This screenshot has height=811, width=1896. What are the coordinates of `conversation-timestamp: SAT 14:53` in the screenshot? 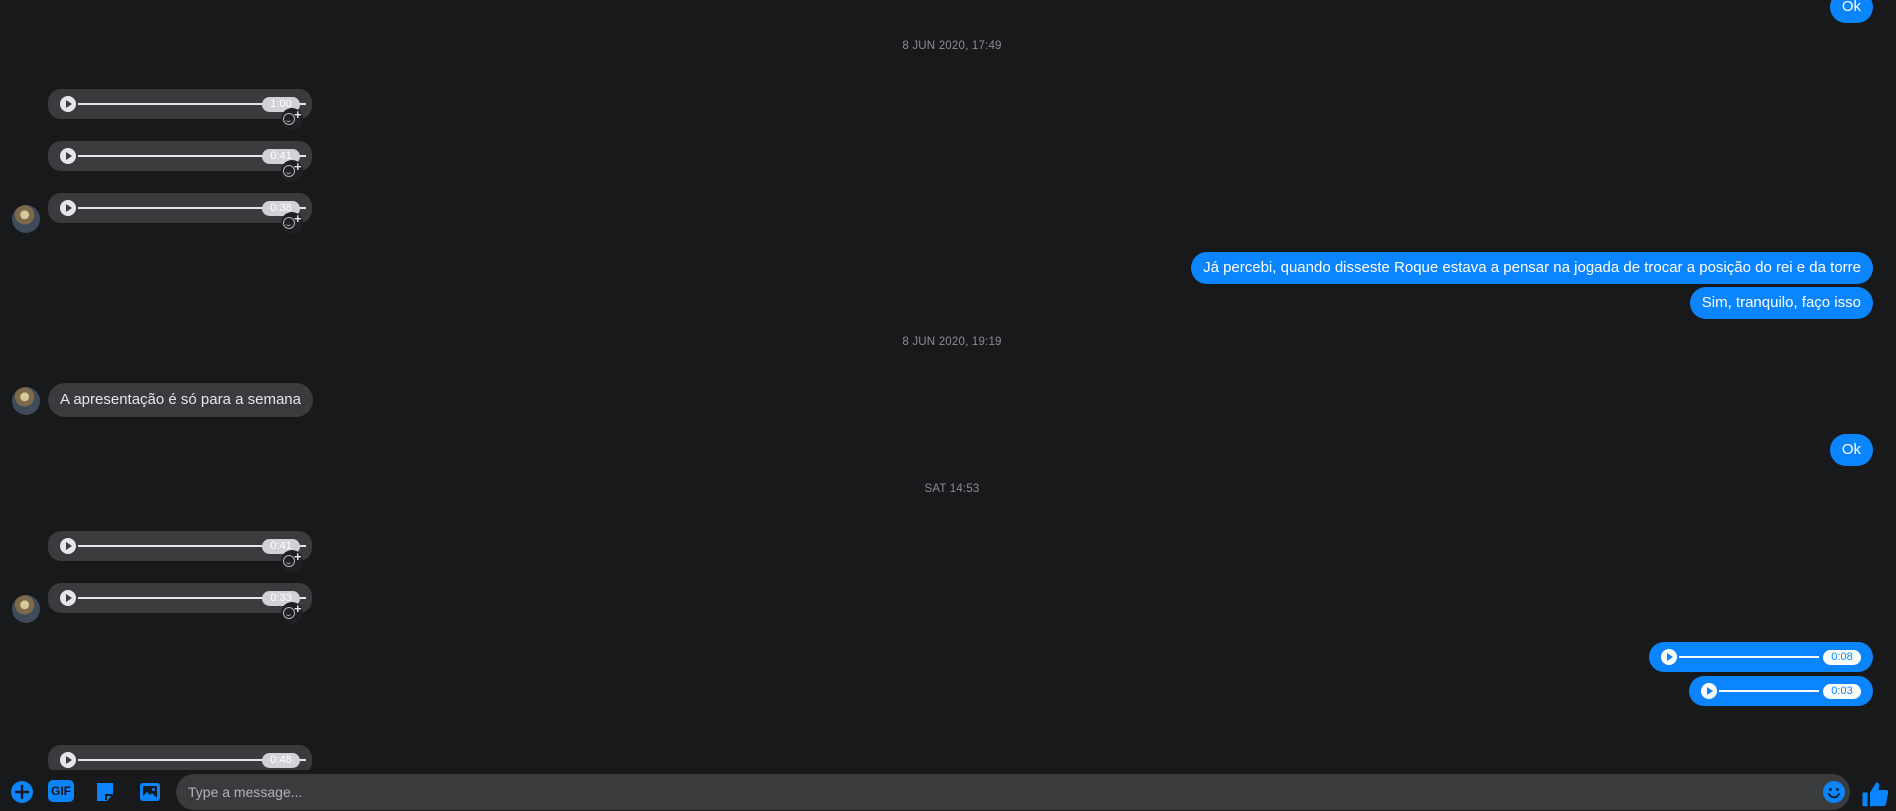 It's located at (952, 489).